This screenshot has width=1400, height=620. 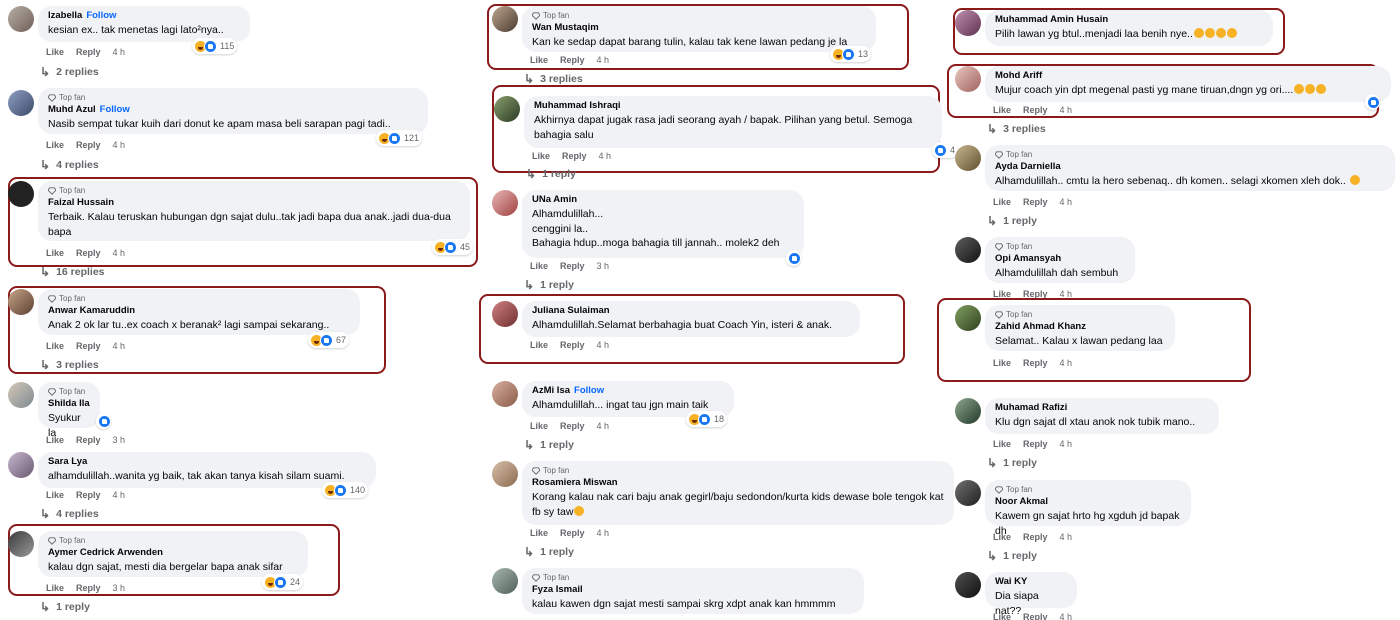 I want to click on reaction-summary: 45, so click(x=453, y=247).